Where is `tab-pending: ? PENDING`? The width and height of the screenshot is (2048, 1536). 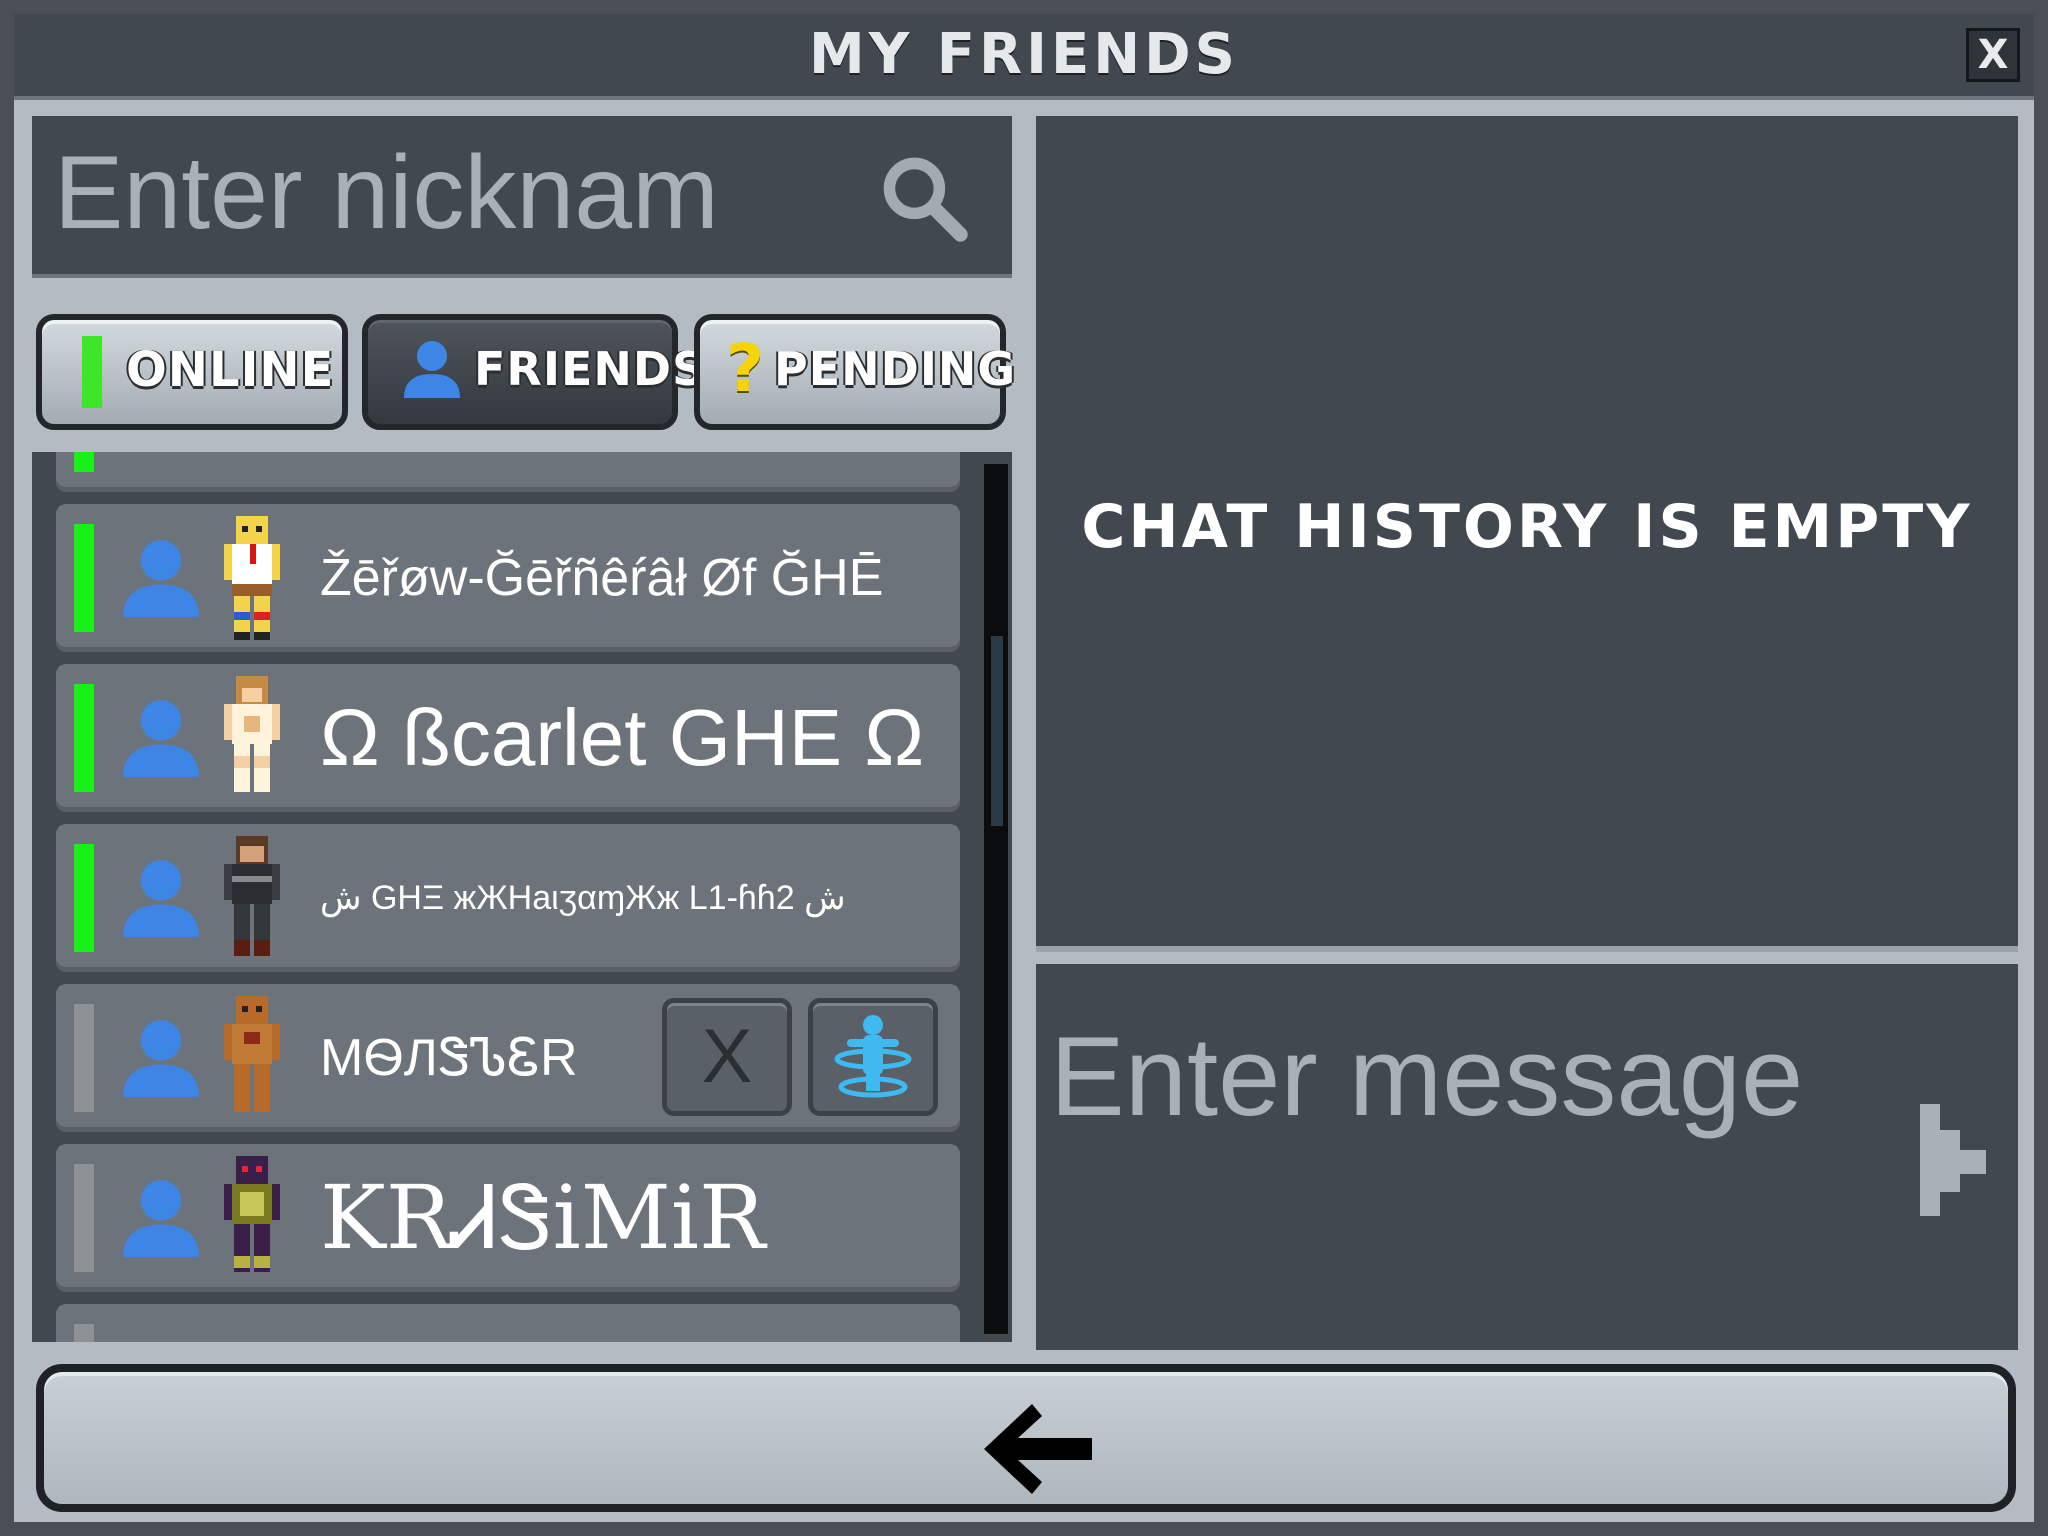
tab-pending: ? PENDING is located at coordinates (854, 372).